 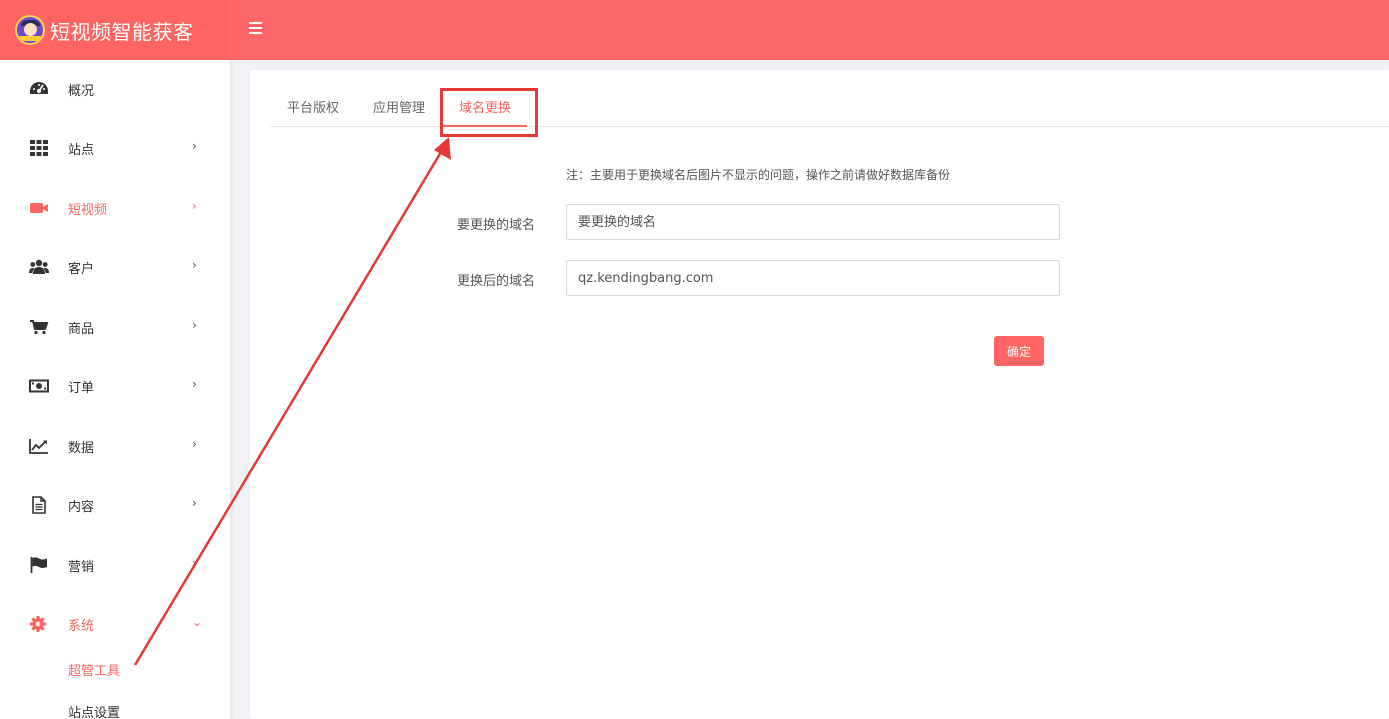 What do you see at coordinates (813, 278) in the screenshot?
I see `new-domain-input` at bounding box center [813, 278].